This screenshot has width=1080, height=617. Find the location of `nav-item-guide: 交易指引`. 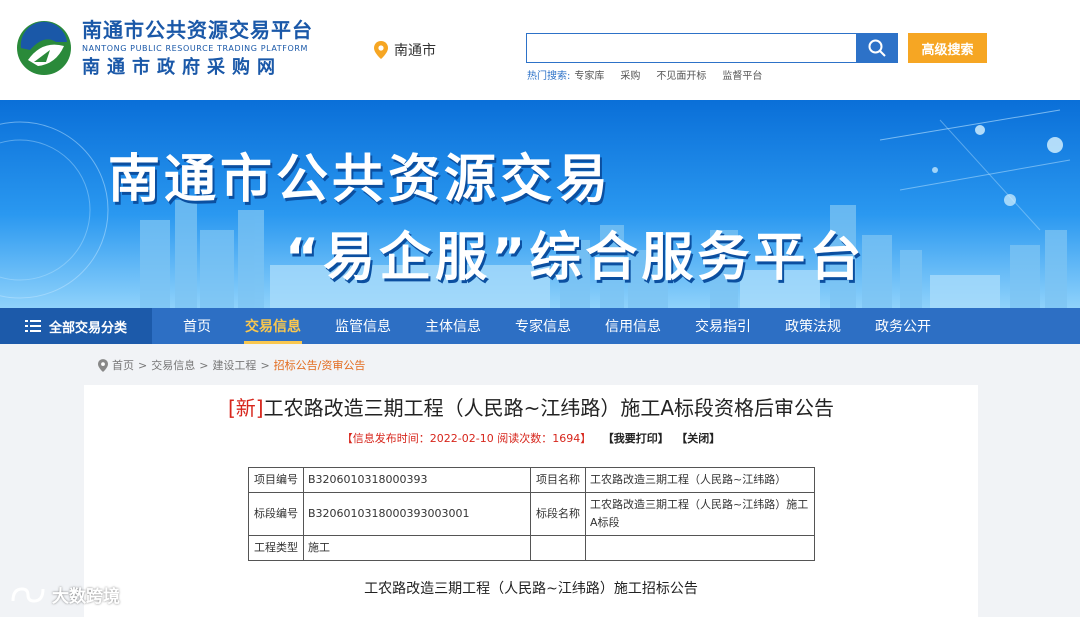

nav-item-guide: 交易指引 is located at coordinates (723, 326).